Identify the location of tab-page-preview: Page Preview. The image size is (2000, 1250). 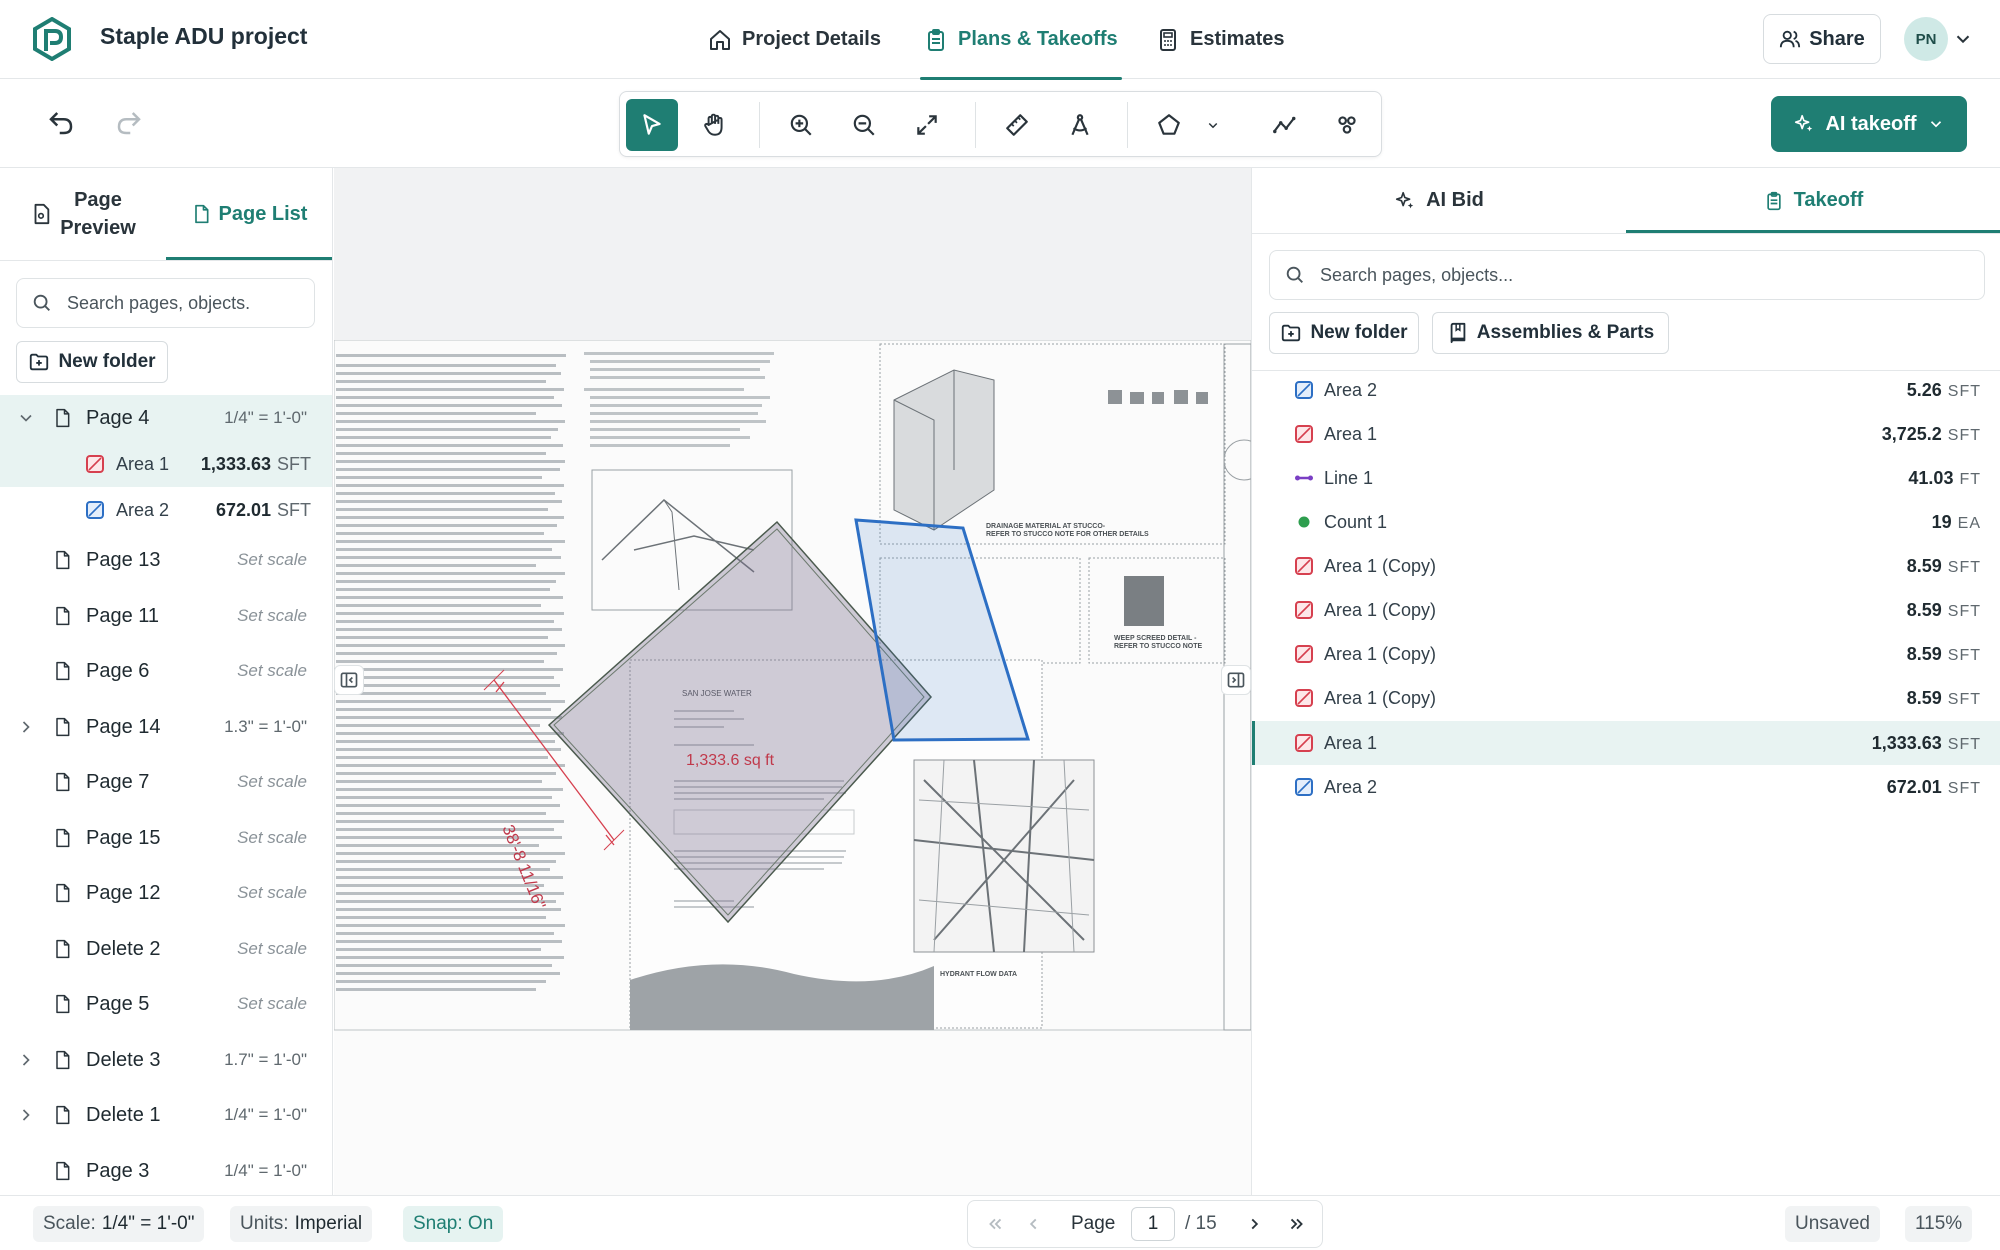
(83, 214).